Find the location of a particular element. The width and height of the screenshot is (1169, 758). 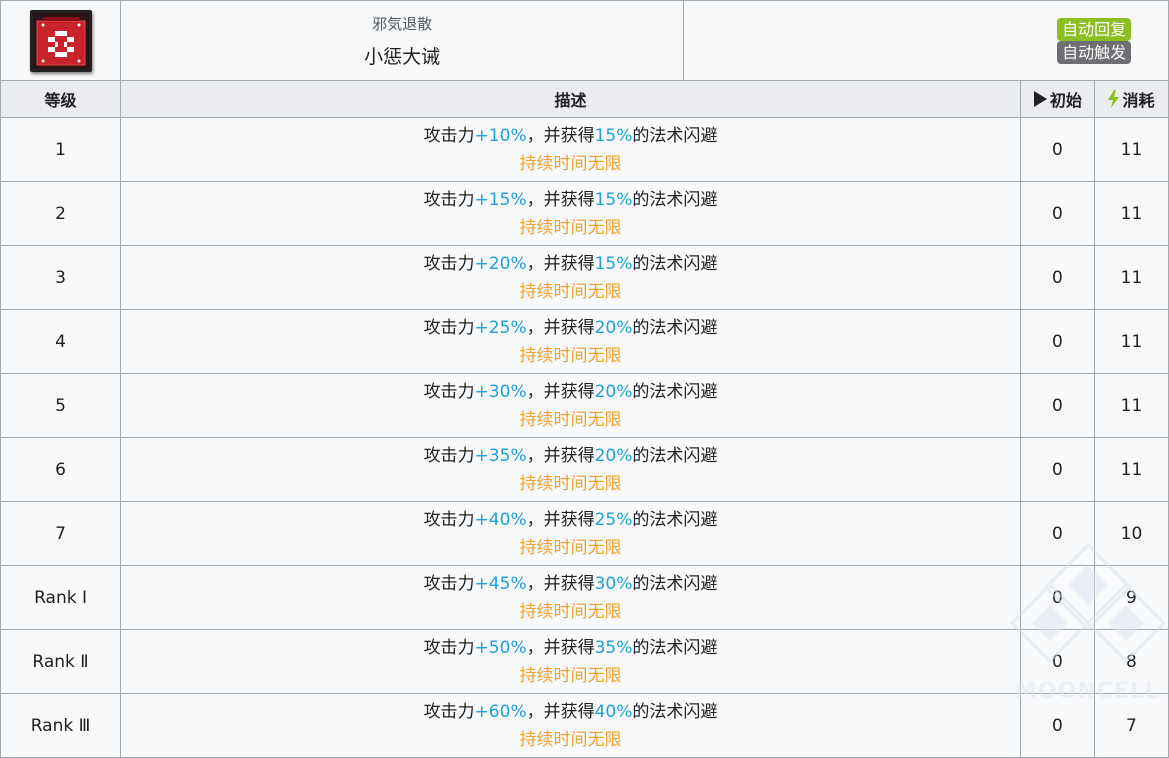

skill-header-row: 邪気退散 小惩大诫 自动回复自动触发 is located at coordinates (584, 40).